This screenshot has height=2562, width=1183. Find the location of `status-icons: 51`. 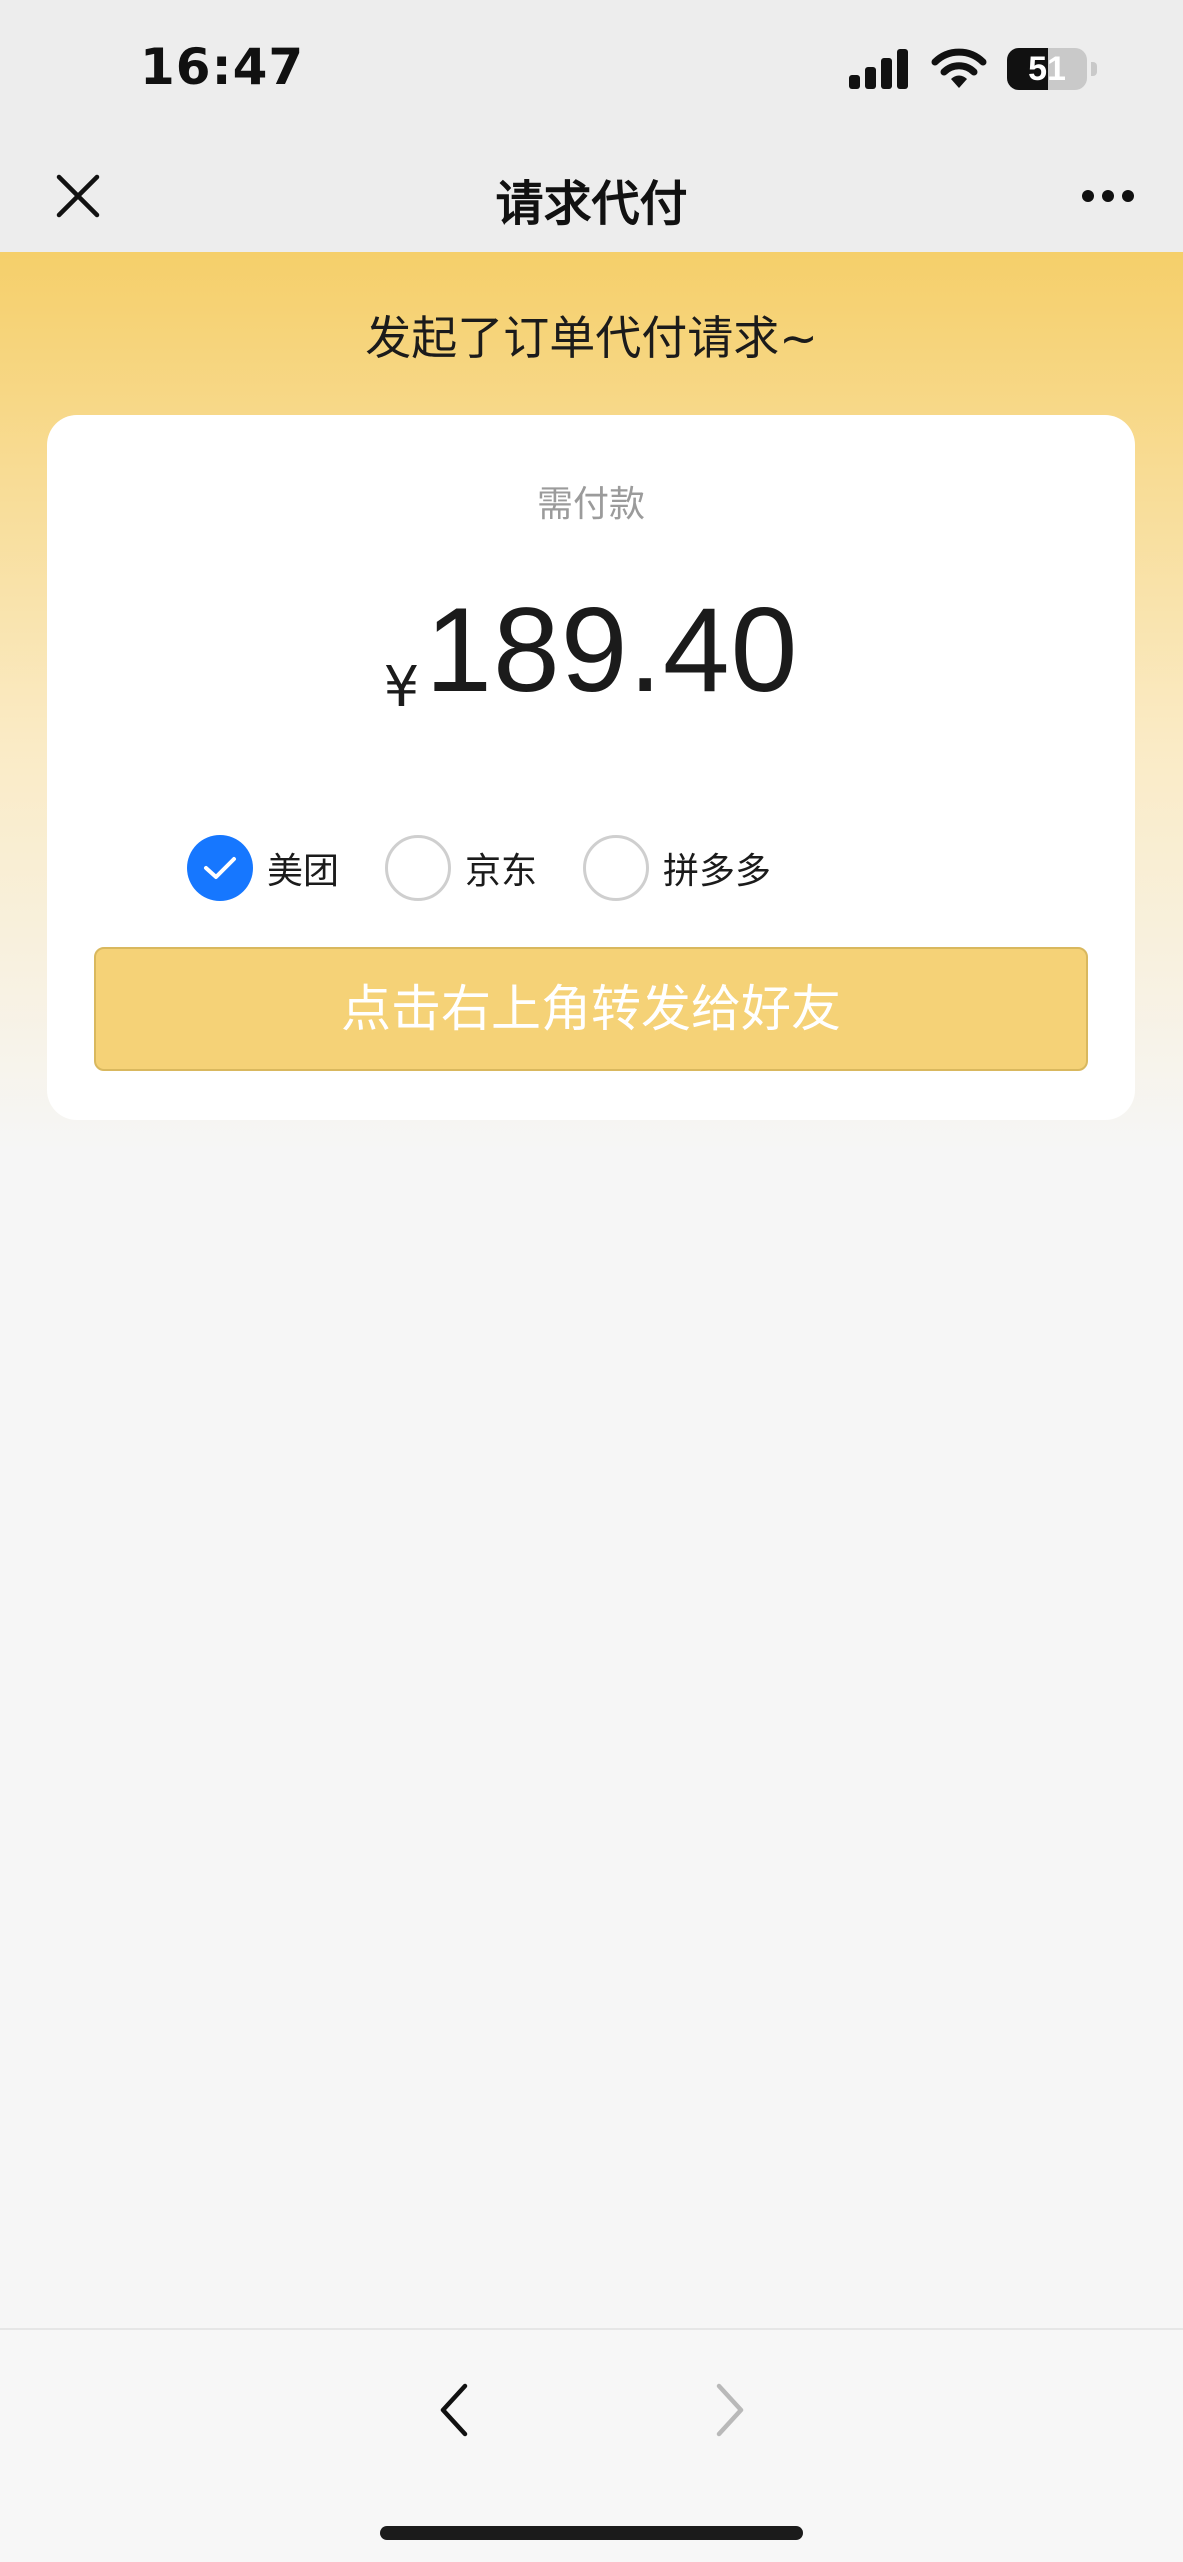

status-icons: 51 is located at coordinates (973, 69).